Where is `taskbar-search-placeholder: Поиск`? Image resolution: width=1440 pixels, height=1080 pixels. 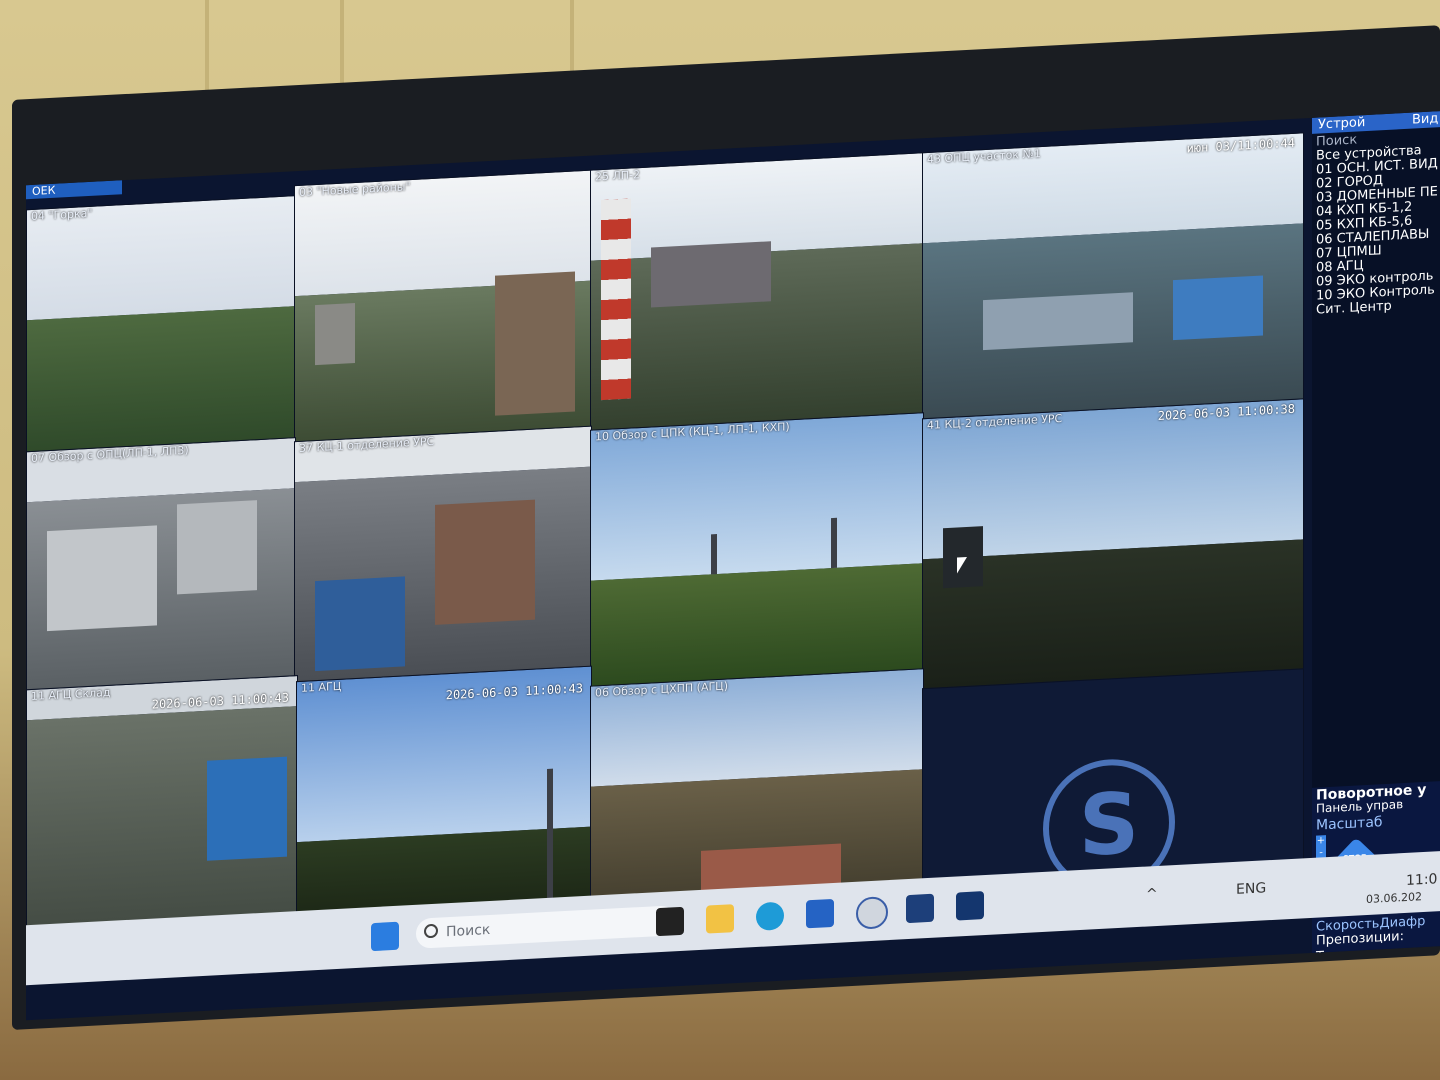
taskbar-search-placeholder: Поиск is located at coordinates (468, 931).